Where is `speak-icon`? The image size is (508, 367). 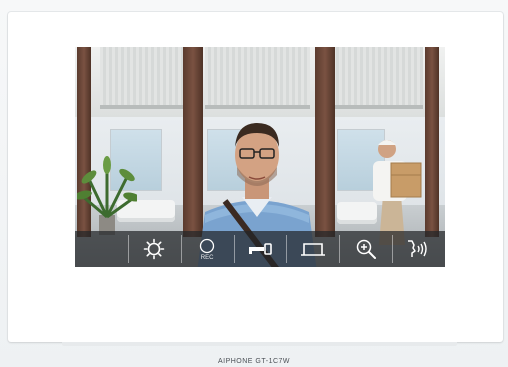
speak-icon is located at coordinates (418, 248).